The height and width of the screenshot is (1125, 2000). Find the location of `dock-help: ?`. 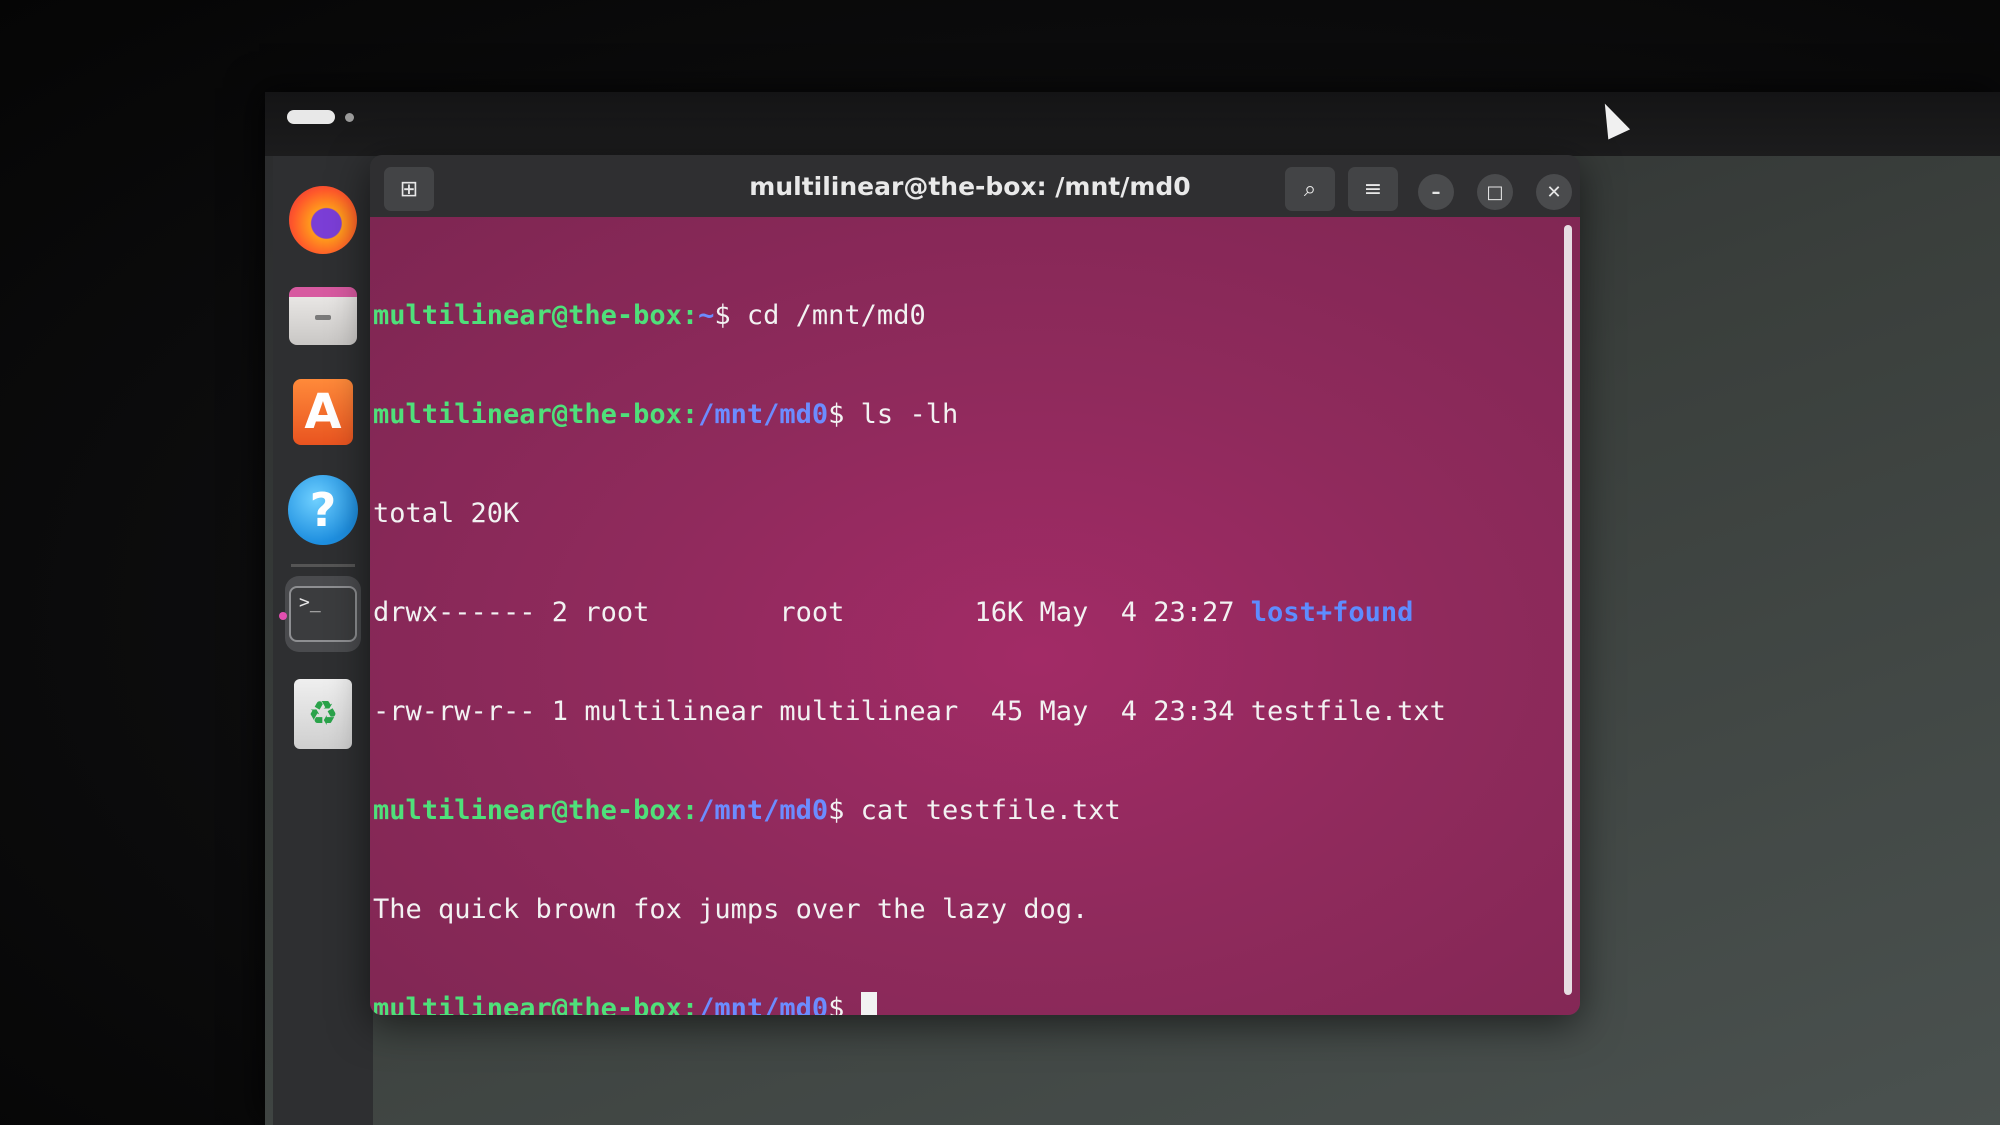

dock-help: ? is located at coordinates (323, 510).